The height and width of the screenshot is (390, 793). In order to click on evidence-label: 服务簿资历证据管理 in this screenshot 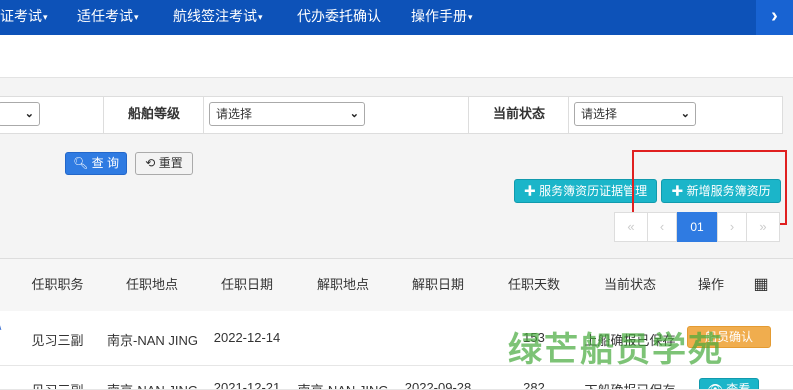, I will do `click(593, 191)`.